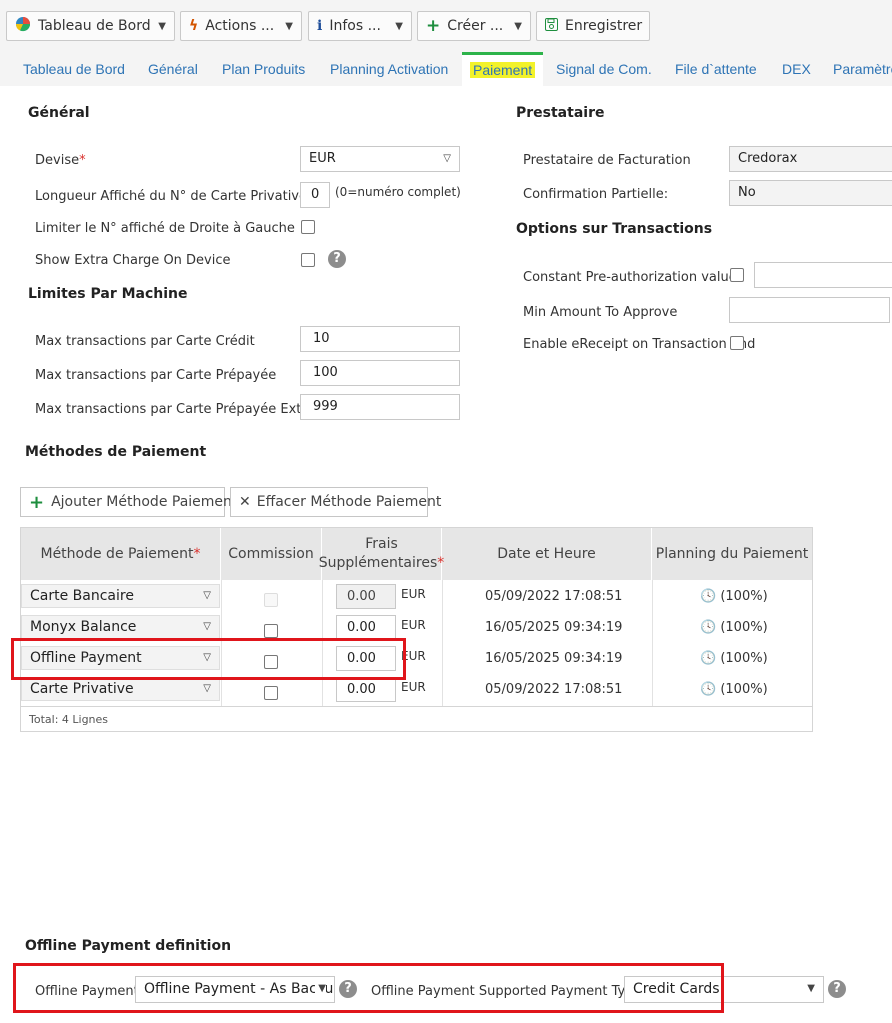 This screenshot has width=892, height=1023. Describe the element at coordinates (554, 658) in the screenshot. I see `date-cell: 16/05/2025 09:34:19` at that location.